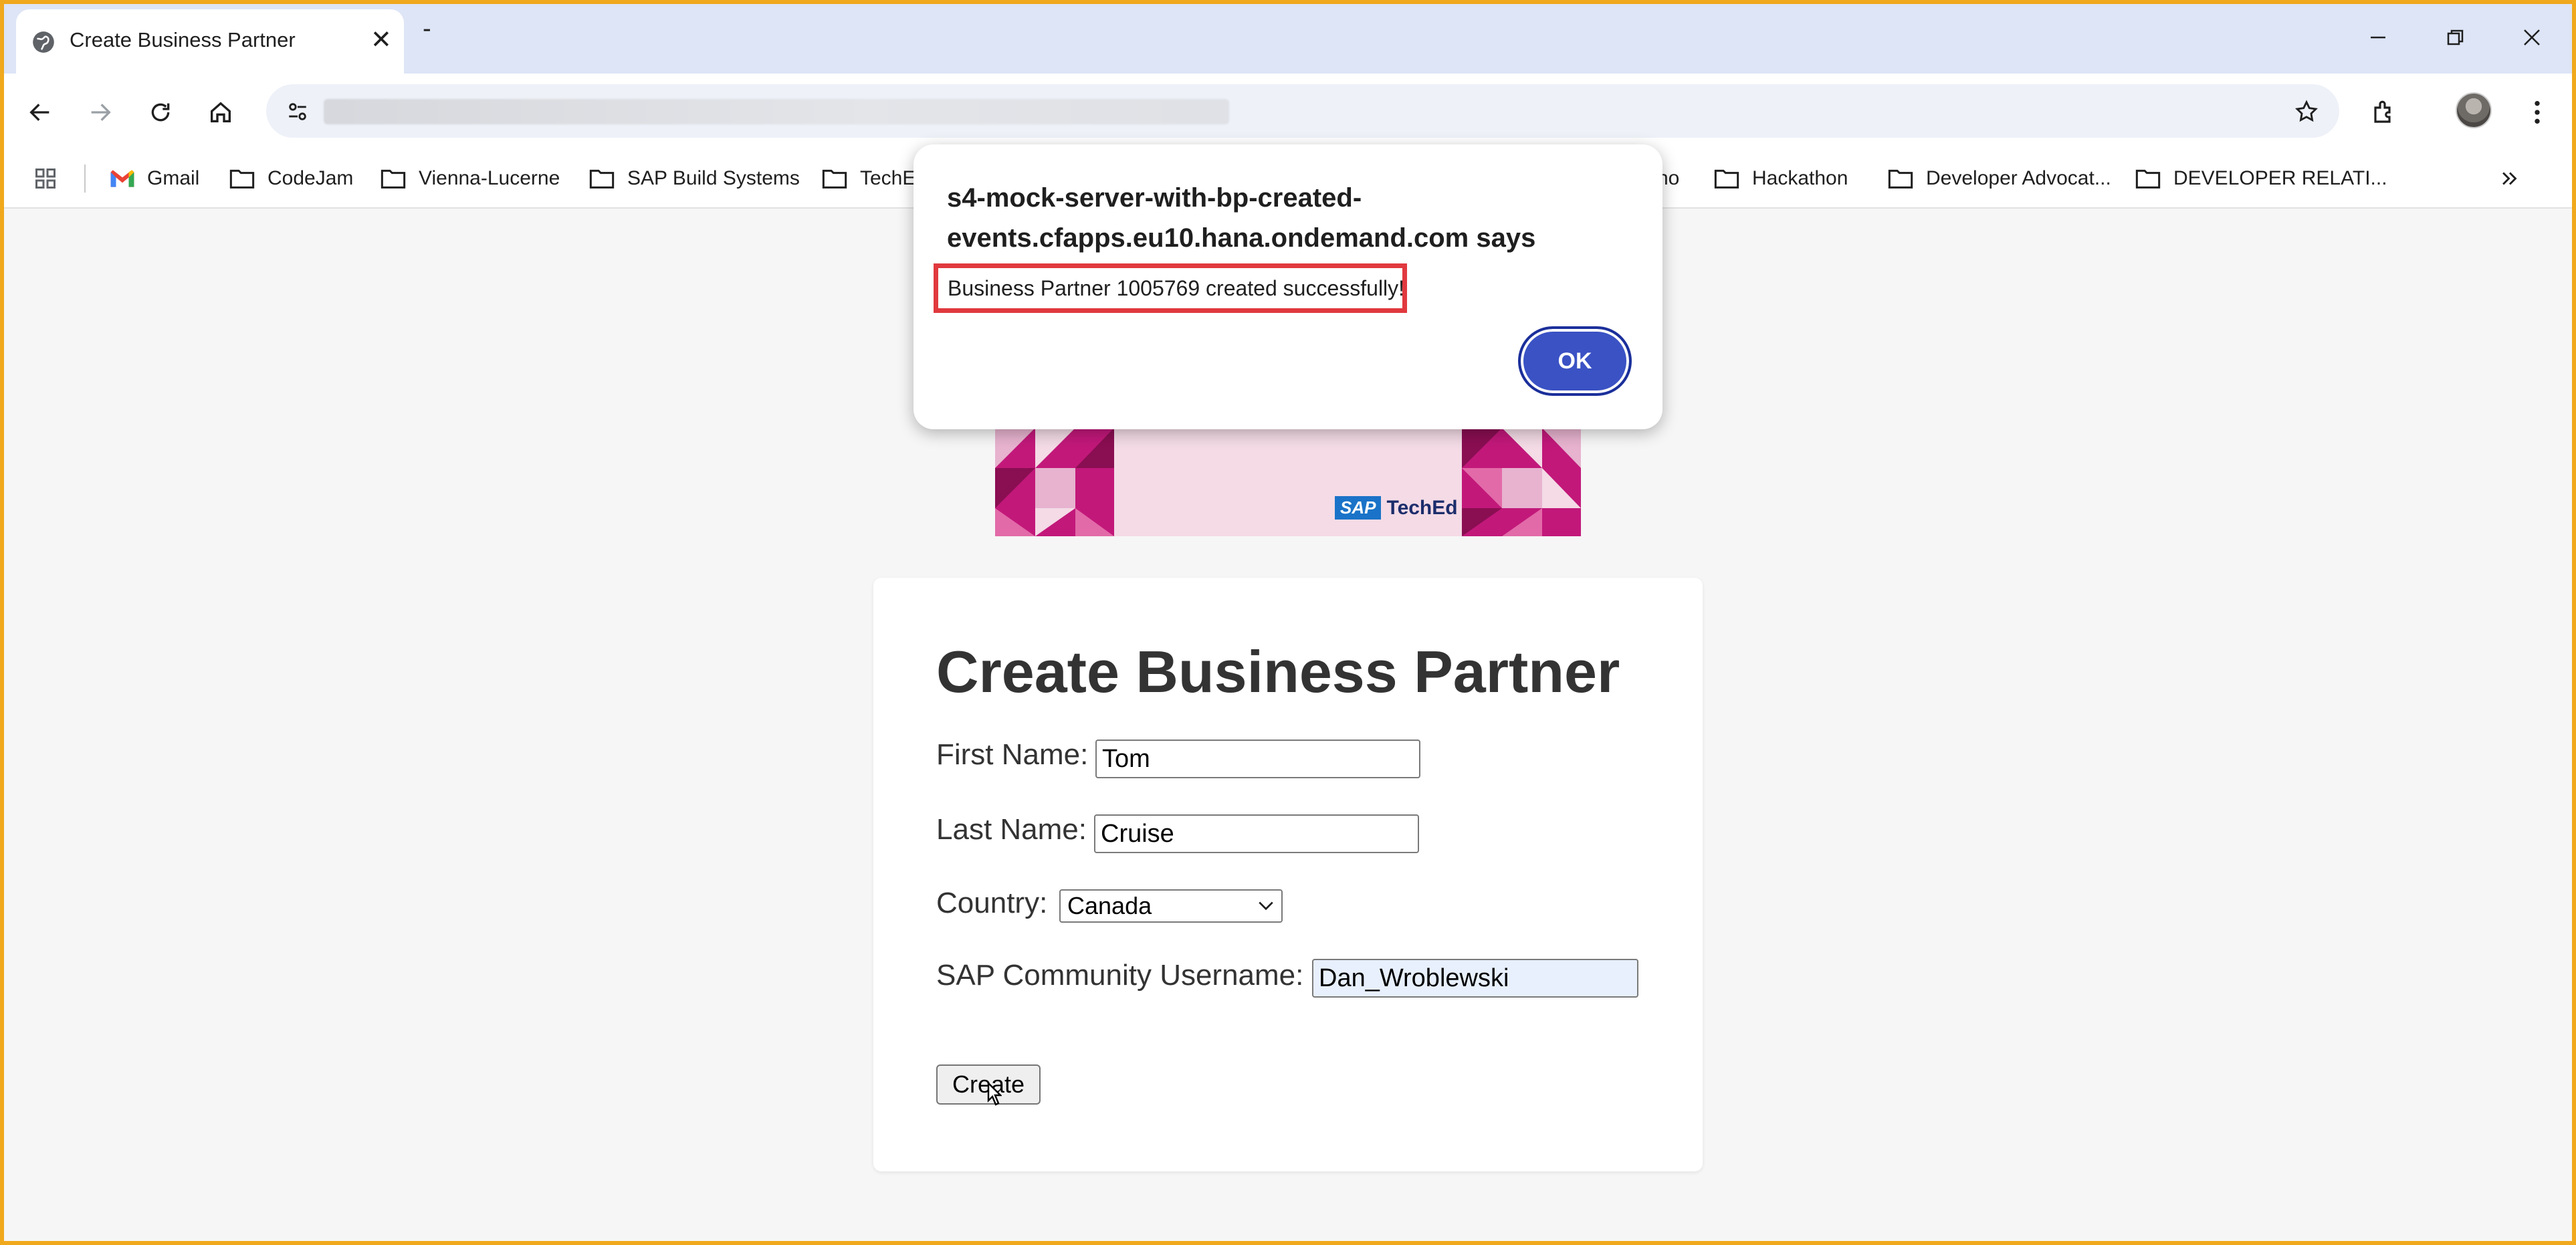 The width and height of the screenshot is (2576, 1245). Describe the element at coordinates (1109, 905) in the screenshot. I see `country-selected-value: Canada` at that location.